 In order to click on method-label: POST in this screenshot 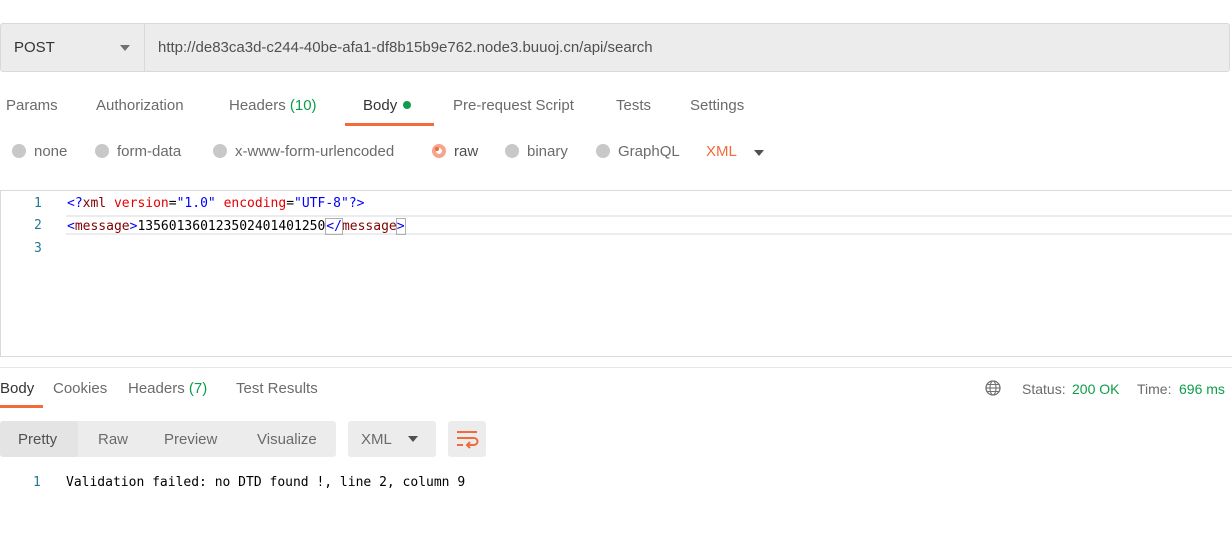, I will do `click(34, 47)`.